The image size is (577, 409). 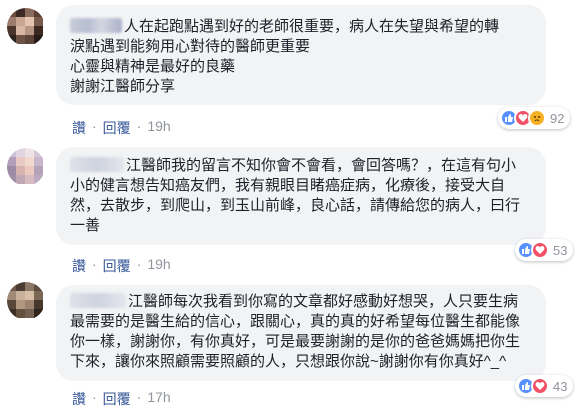 What do you see at coordinates (557, 118) in the screenshot?
I see `reaction-count: 92` at bounding box center [557, 118].